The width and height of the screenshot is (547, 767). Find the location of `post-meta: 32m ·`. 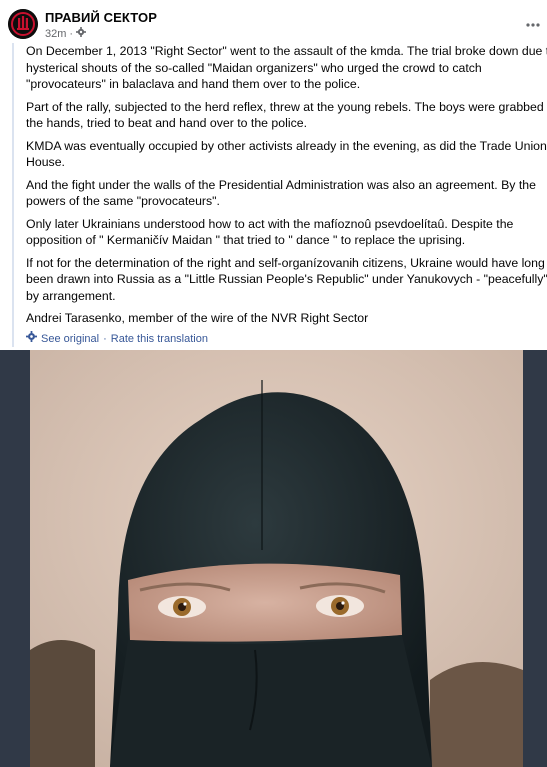

post-meta: 32m · is located at coordinates (66, 33).